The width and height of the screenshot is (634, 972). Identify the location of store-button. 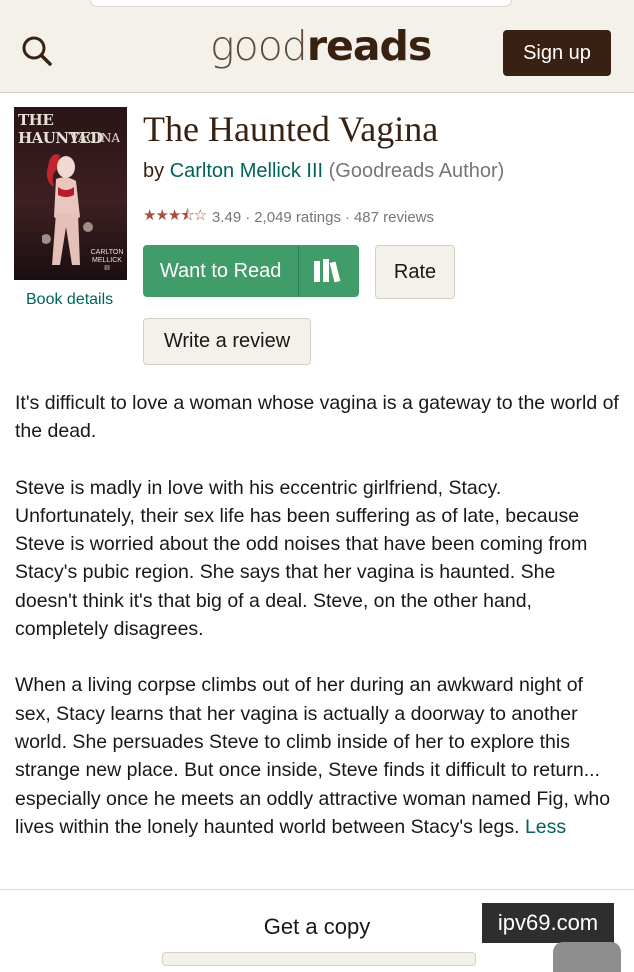
(319, 959).